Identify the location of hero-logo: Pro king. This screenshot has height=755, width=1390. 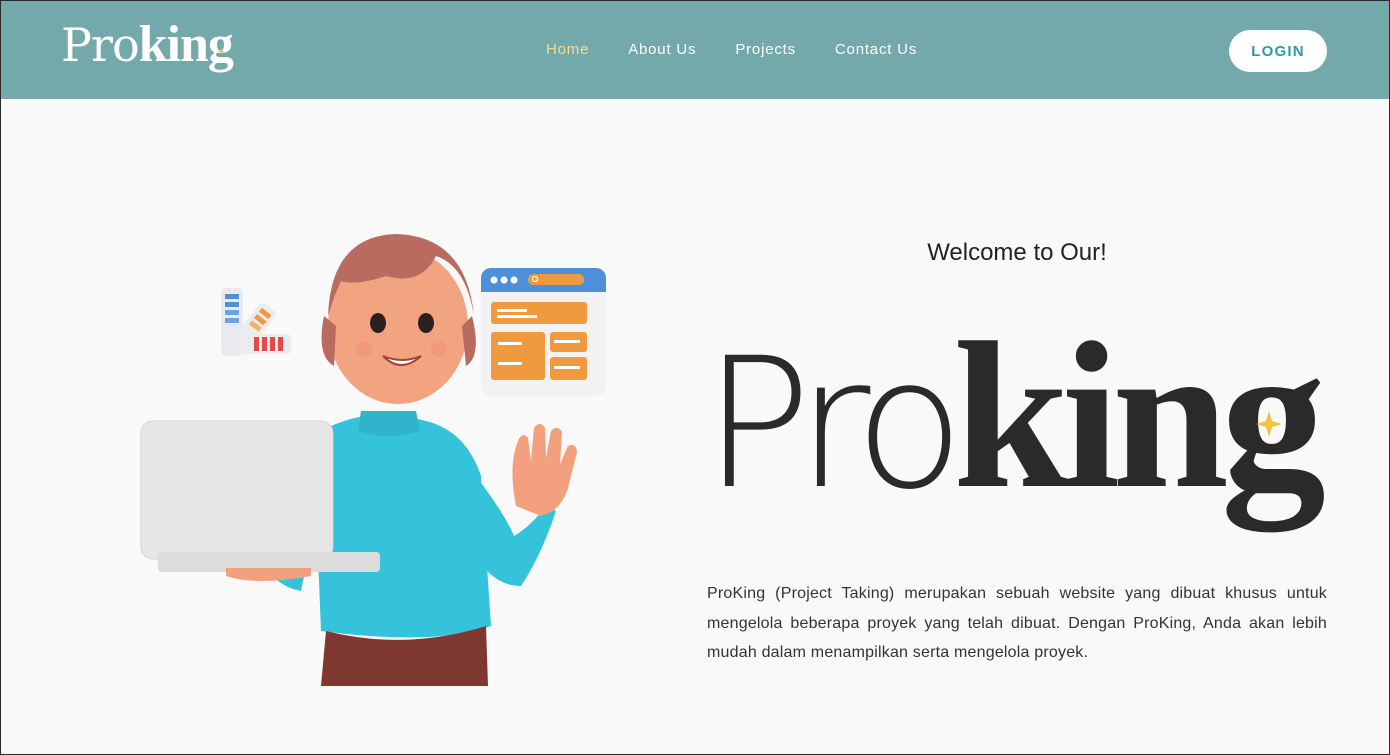
(1017, 421).